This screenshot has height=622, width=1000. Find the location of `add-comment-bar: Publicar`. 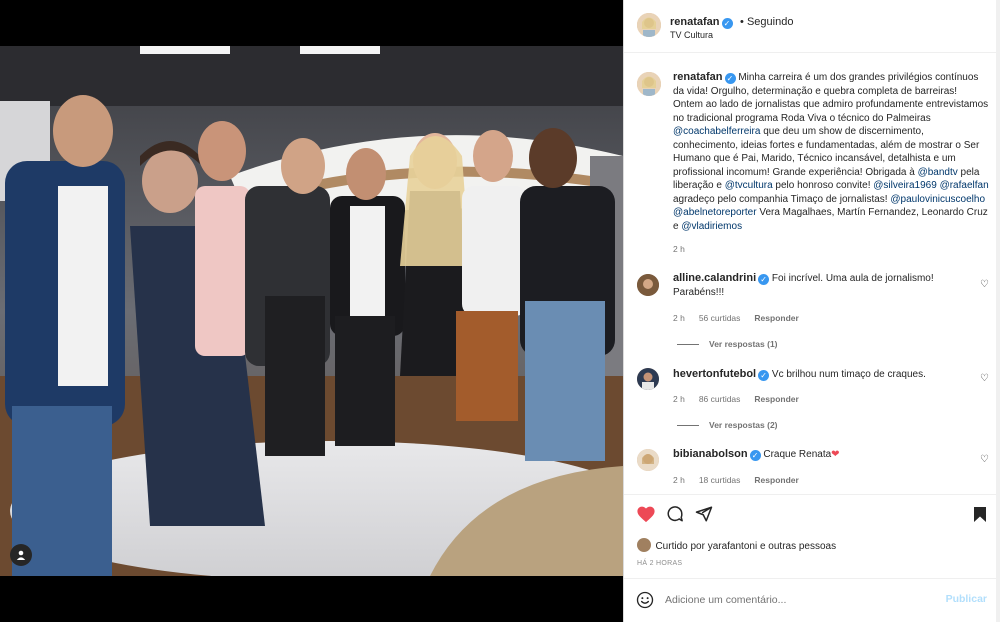

add-comment-bar: Publicar is located at coordinates (810, 600).